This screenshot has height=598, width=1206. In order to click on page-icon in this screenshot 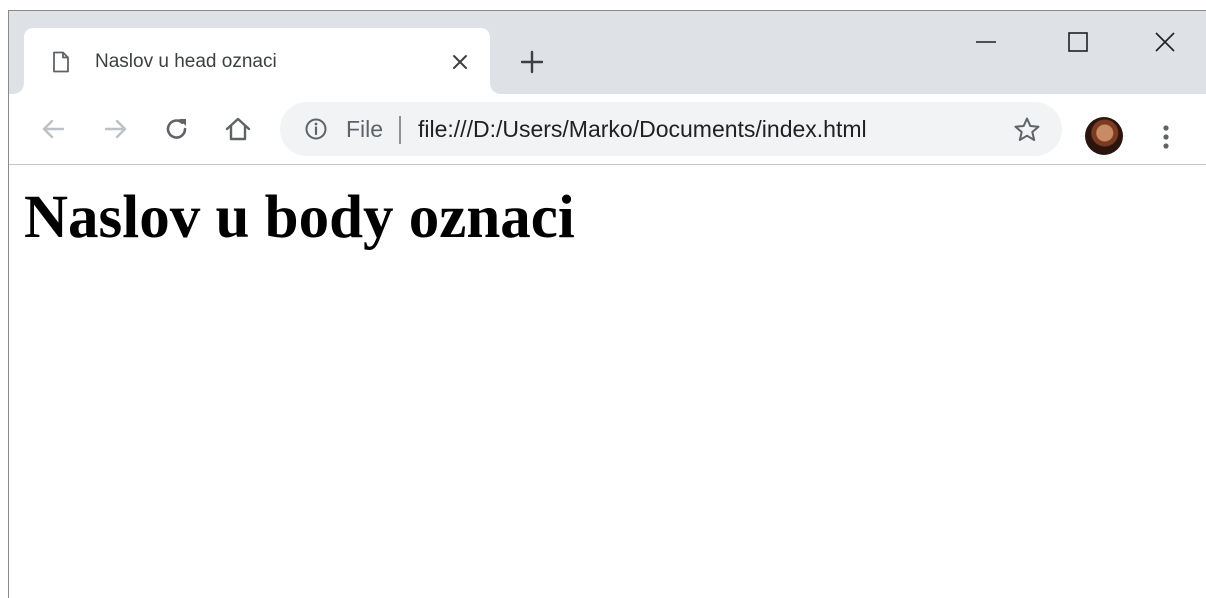, I will do `click(61, 62)`.